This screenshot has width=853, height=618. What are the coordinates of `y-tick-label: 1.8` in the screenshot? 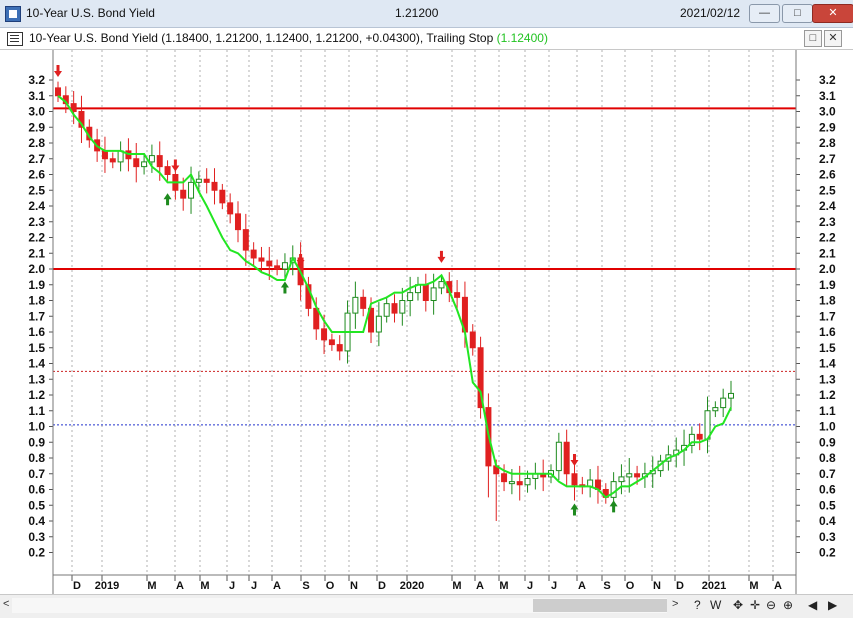 It's located at (36, 301).